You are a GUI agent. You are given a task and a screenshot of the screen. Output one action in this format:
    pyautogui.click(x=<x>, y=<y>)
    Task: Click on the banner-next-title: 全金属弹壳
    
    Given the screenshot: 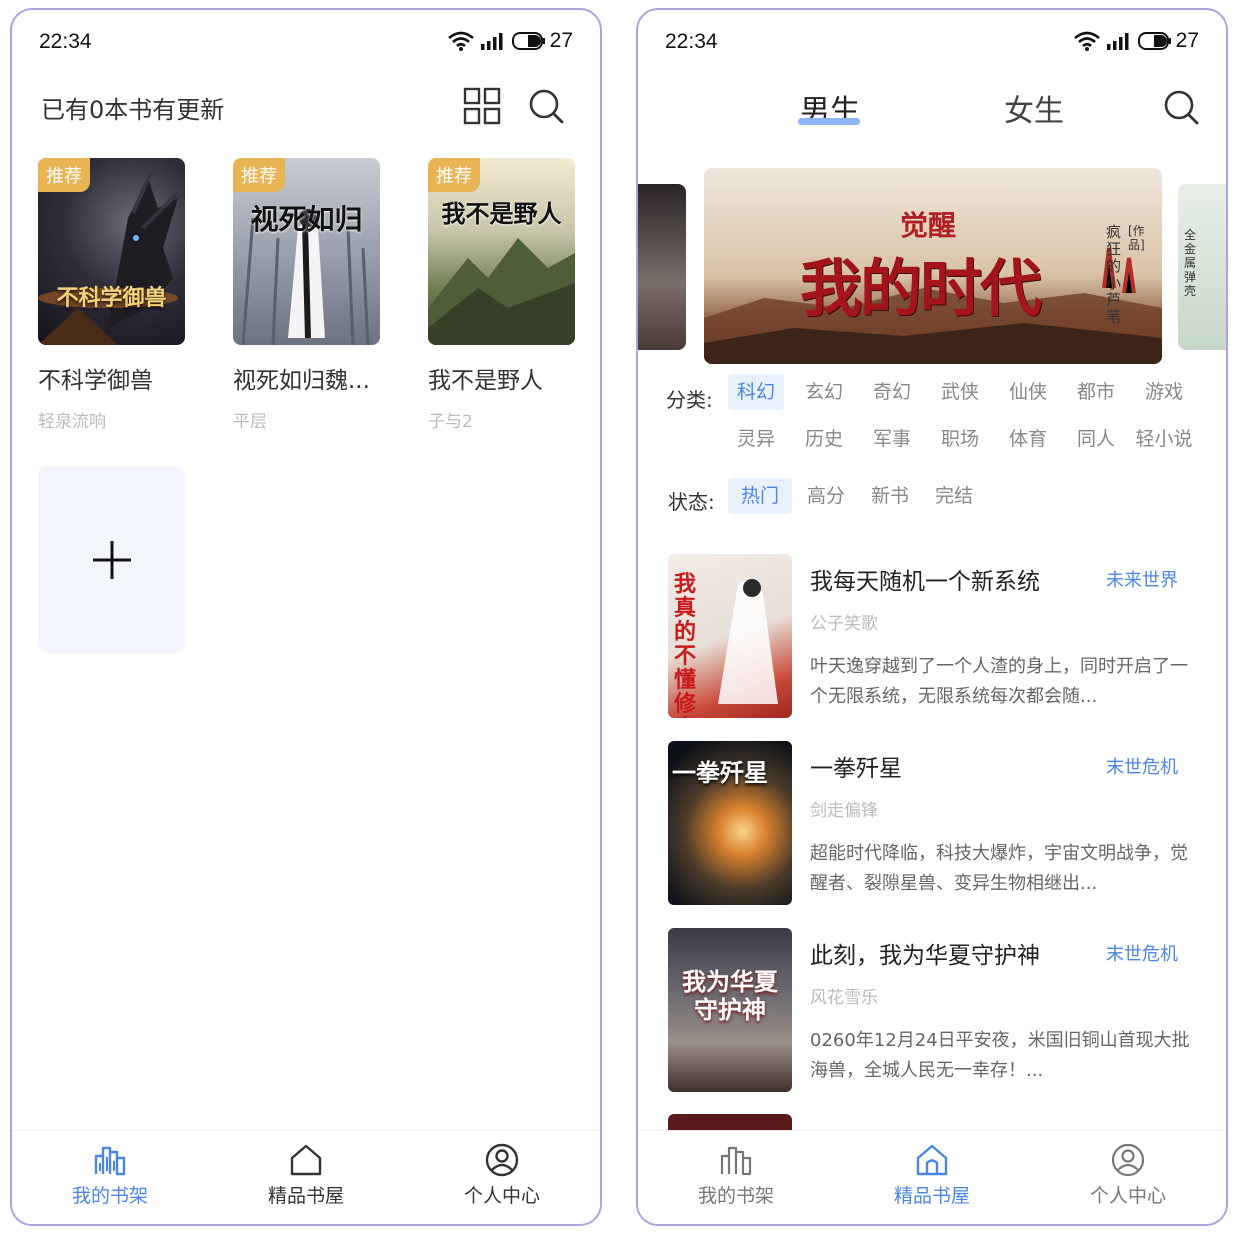 What is the action you would take?
    pyautogui.click(x=1190, y=263)
    